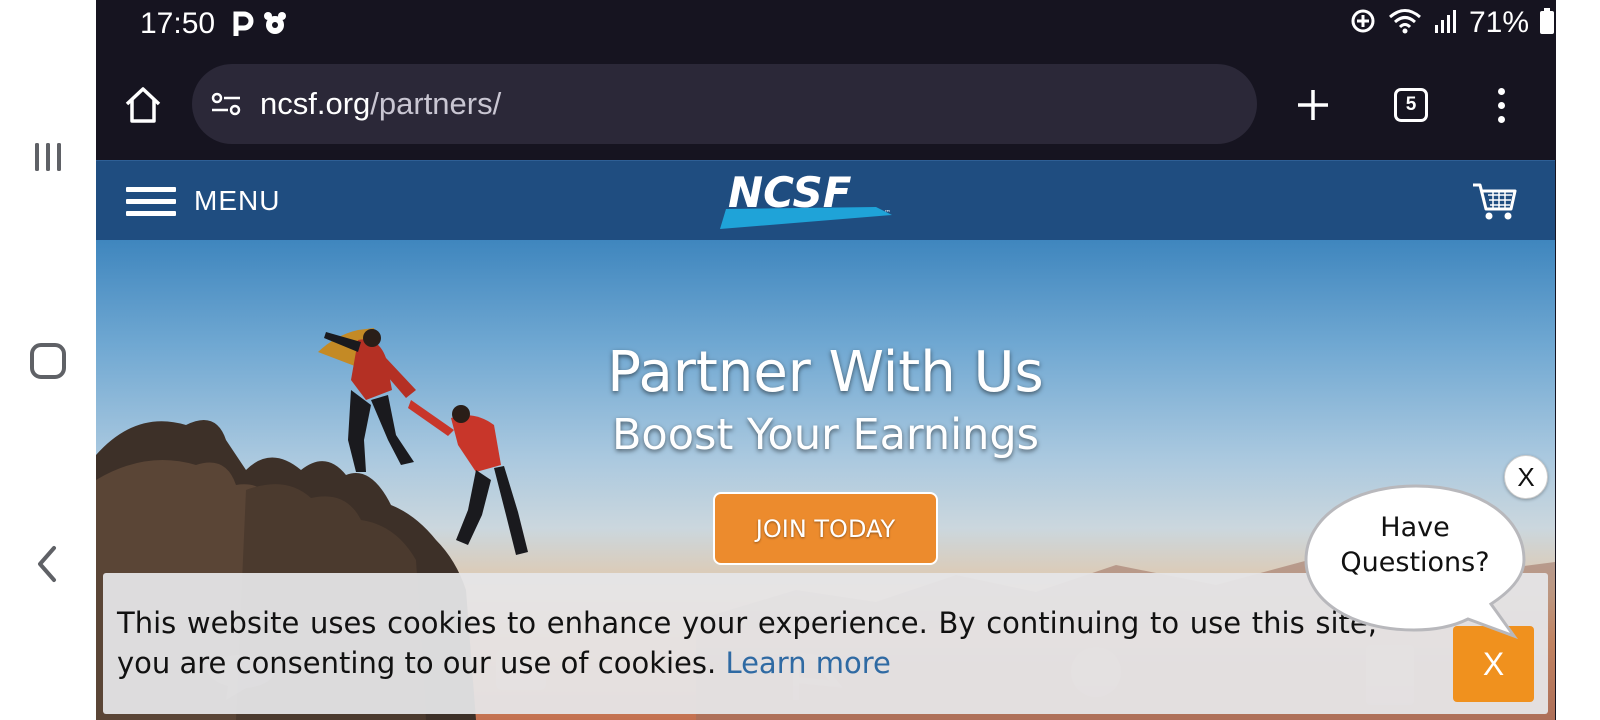  I want to click on menu-button: MENU, so click(203, 201).